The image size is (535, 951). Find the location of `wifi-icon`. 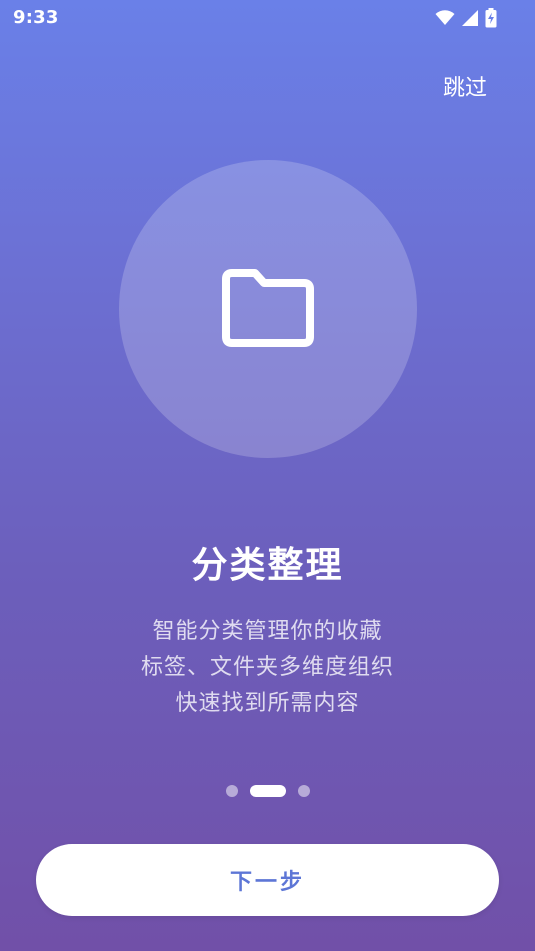

wifi-icon is located at coordinates (445, 18).